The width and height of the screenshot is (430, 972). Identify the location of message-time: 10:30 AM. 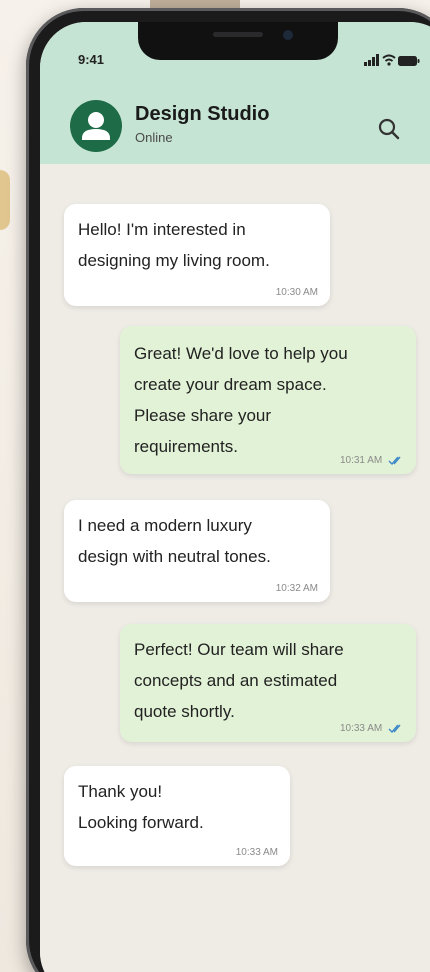
(297, 292).